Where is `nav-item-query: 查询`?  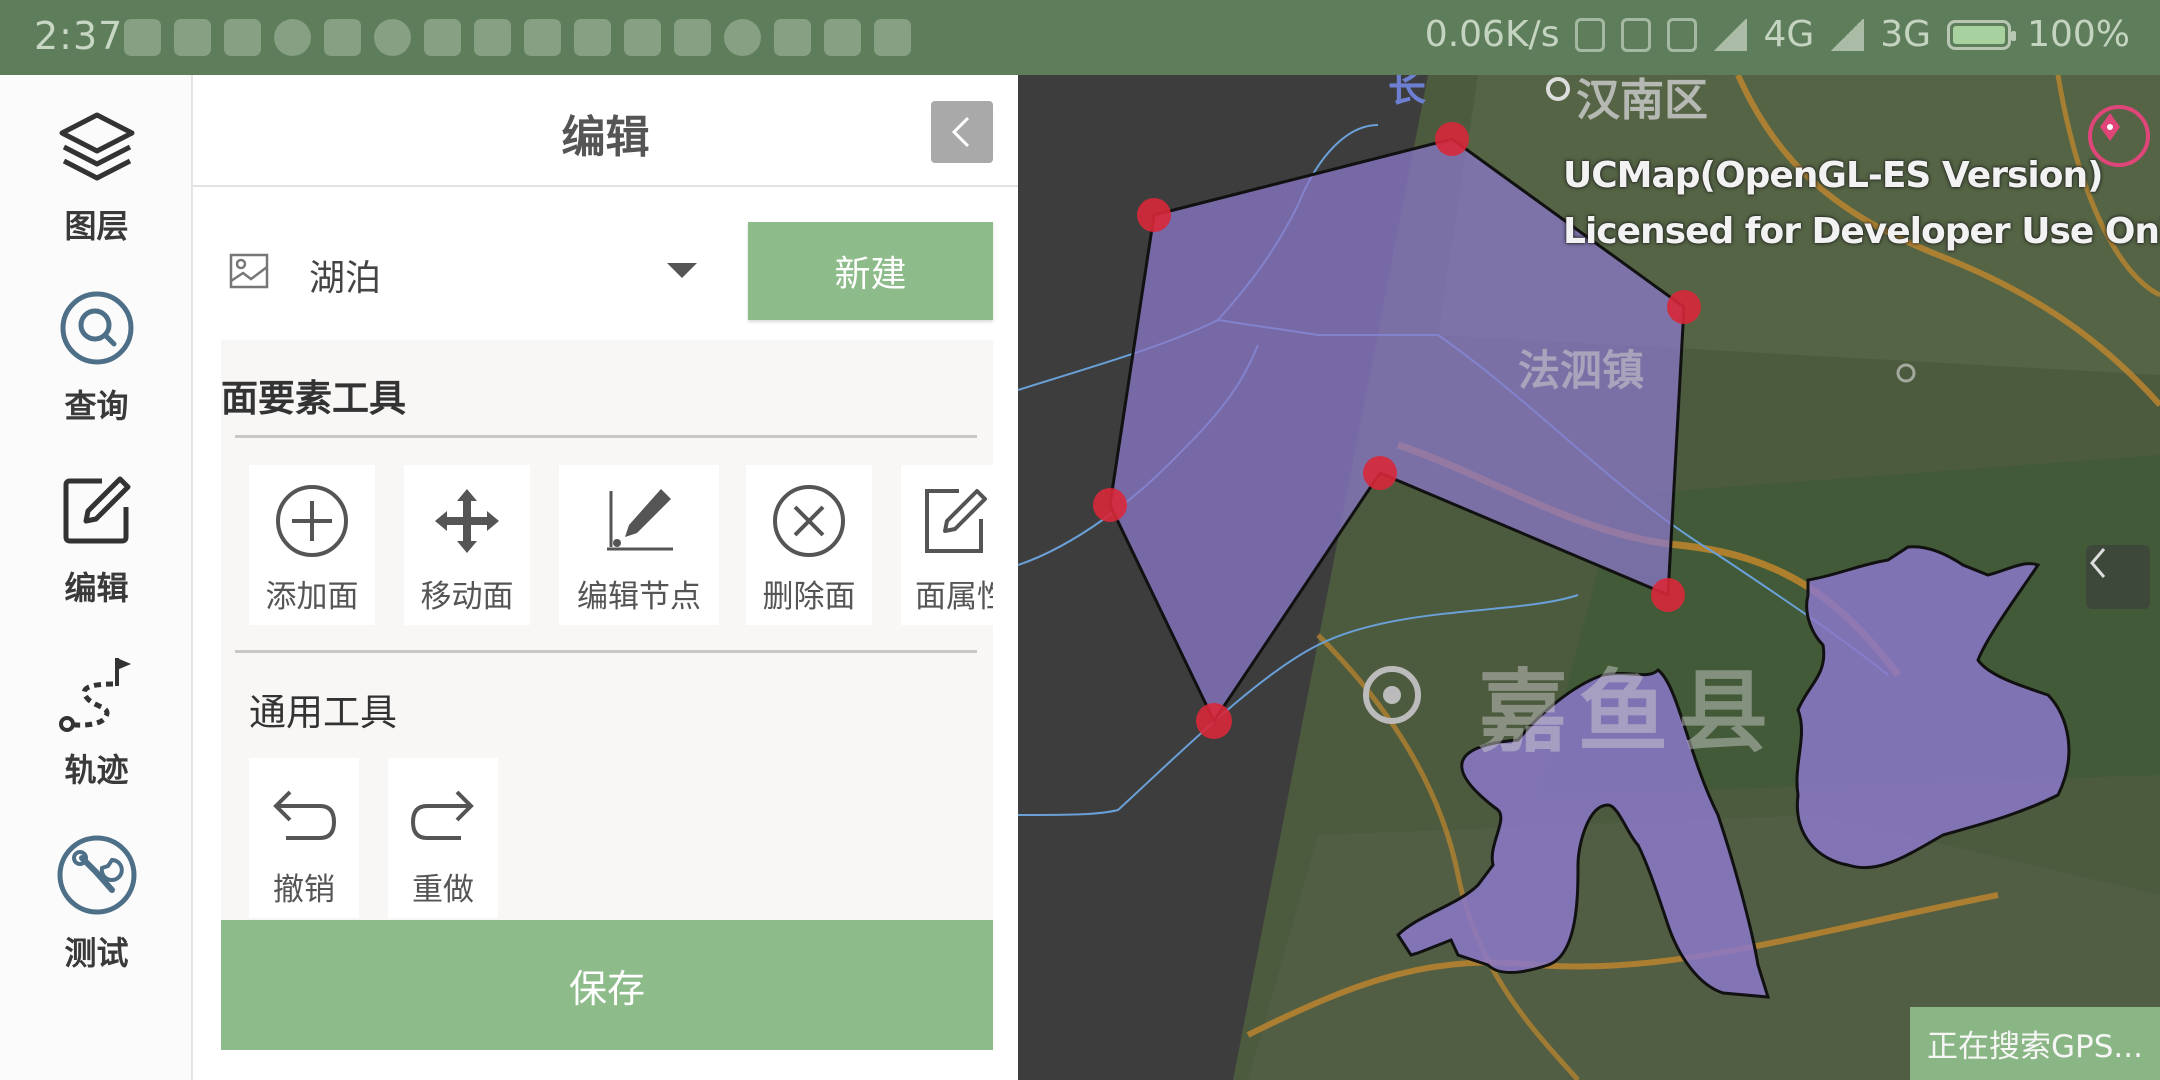
nav-item-query: 查询 is located at coordinates (96, 363).